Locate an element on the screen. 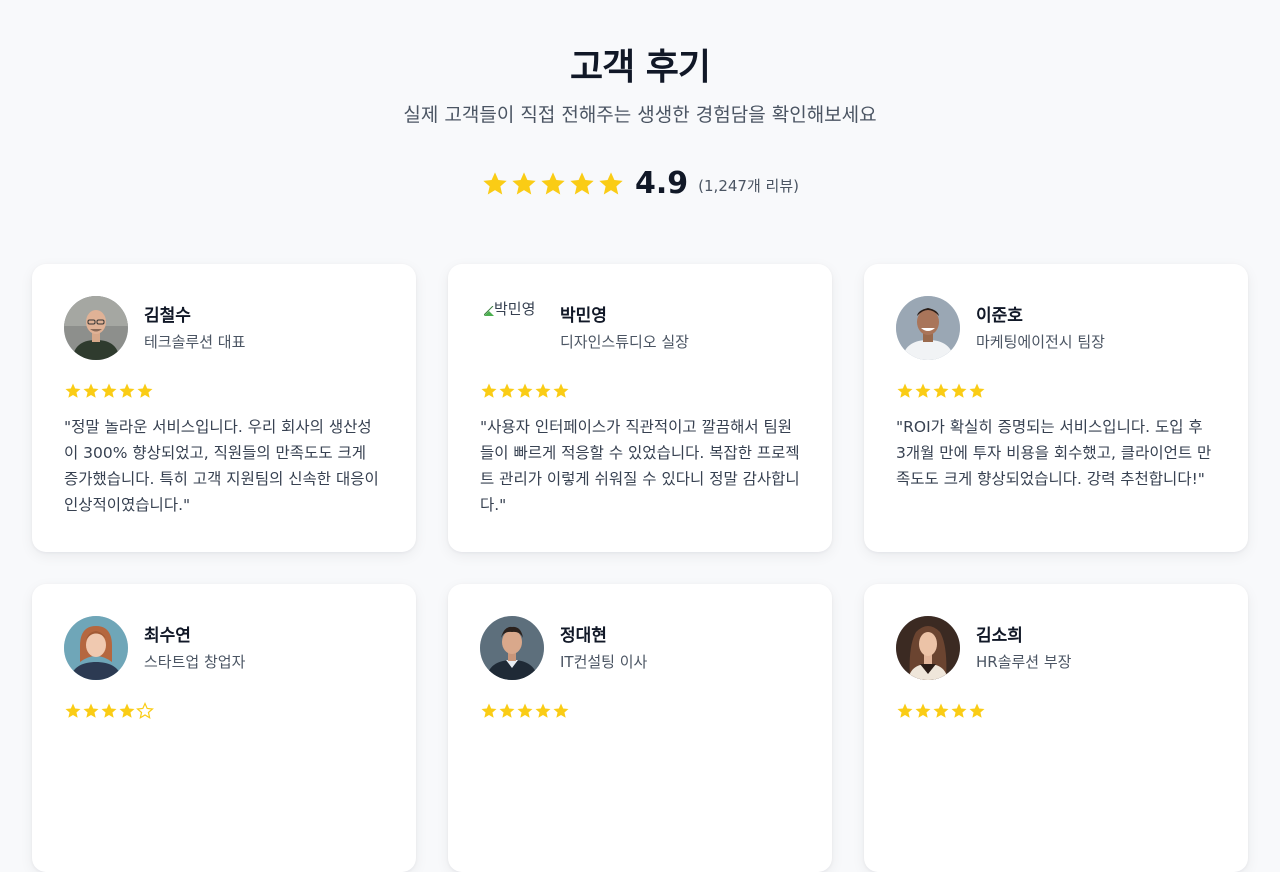 This screenshot has height=872, width=1280. star-outline-icon is located at coordinates (145, 710).